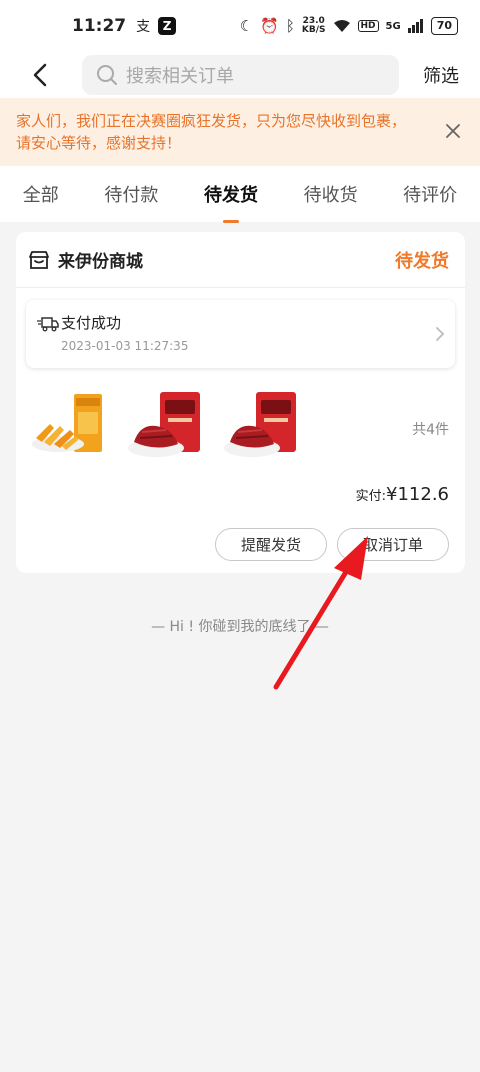  I want to click on notice-banner: 家人们，我们正在决赛圈疯狂发货，只为您尽快收到包裹，请安心等待，感谢支持！, so click(240, 132).